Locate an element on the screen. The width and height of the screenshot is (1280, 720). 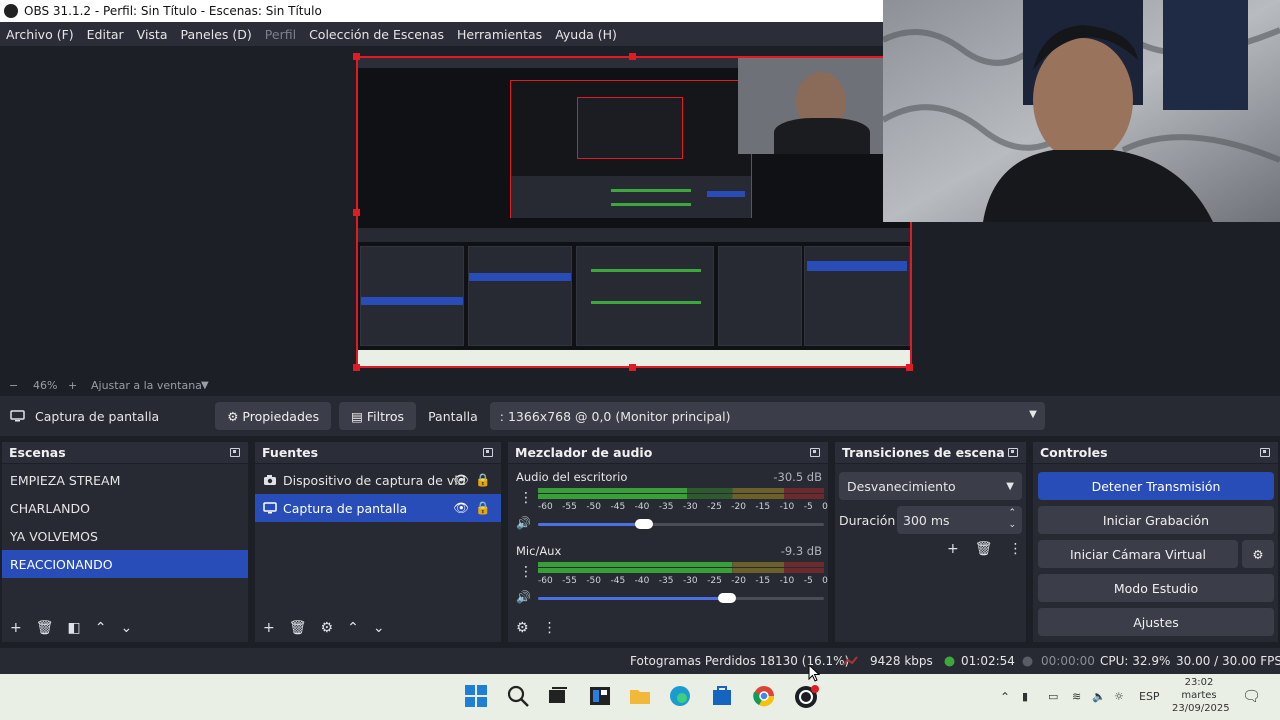
settings-button: Ajustes is located at coordinates (1156, 622).